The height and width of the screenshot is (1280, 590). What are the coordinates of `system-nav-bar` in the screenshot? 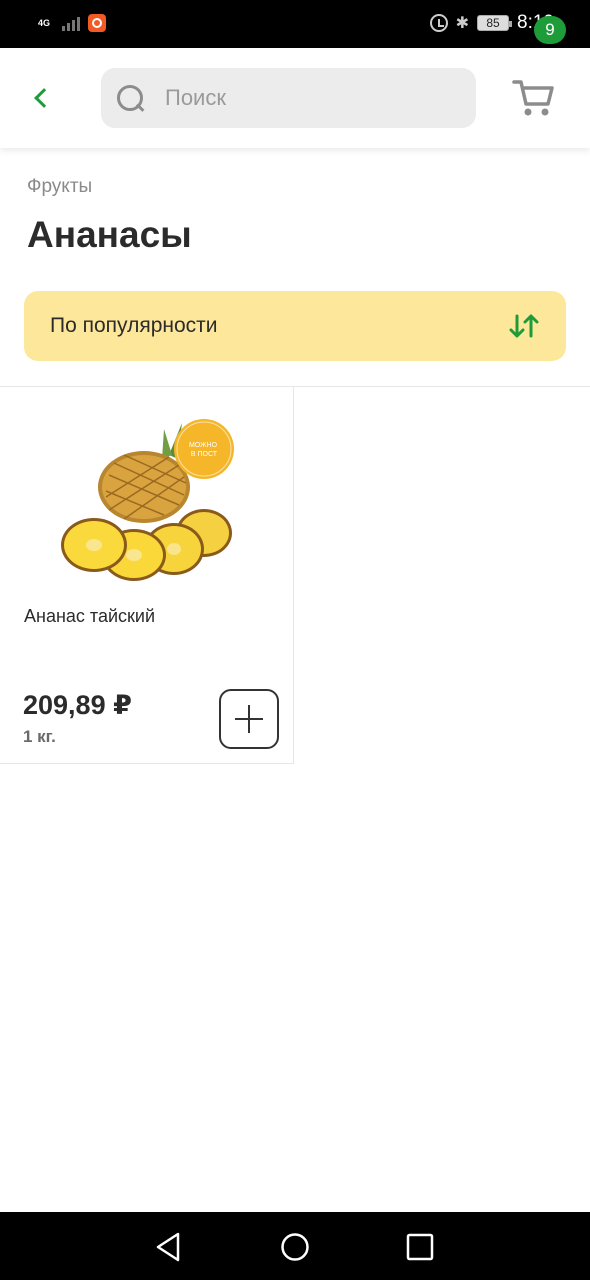 It's located at (295, 1246).